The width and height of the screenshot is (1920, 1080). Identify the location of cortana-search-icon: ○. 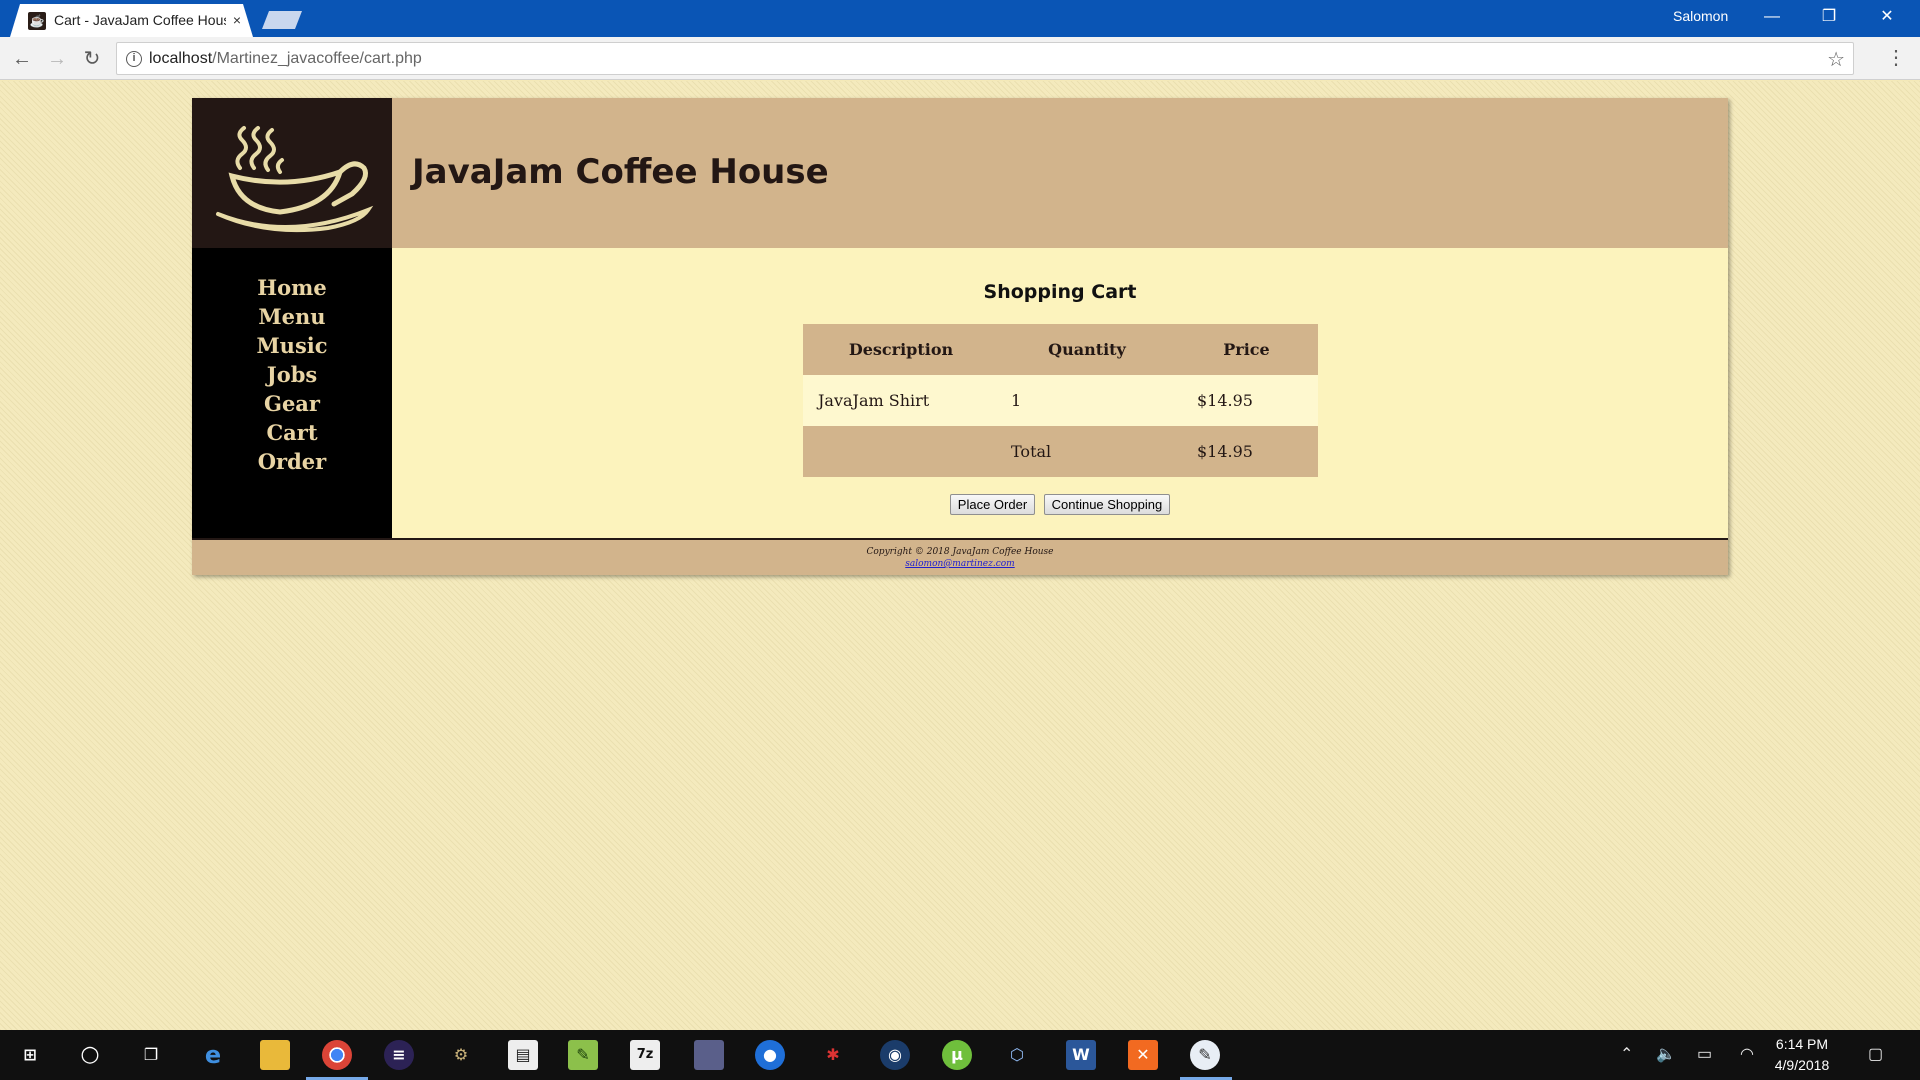
(90, 1055).